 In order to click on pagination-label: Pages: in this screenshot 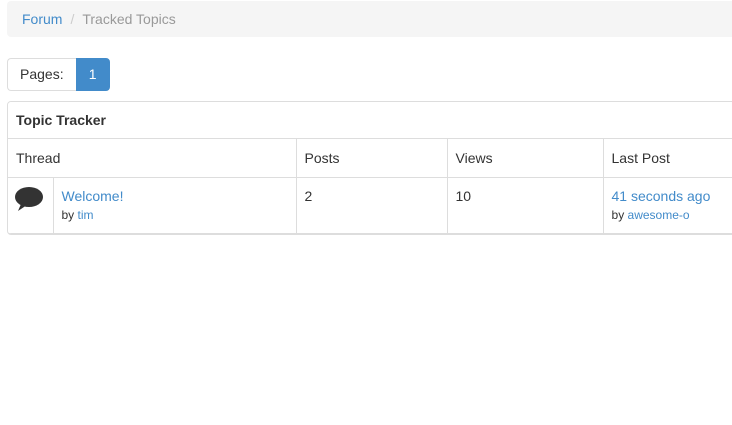, I will do `click(41, 74)`.